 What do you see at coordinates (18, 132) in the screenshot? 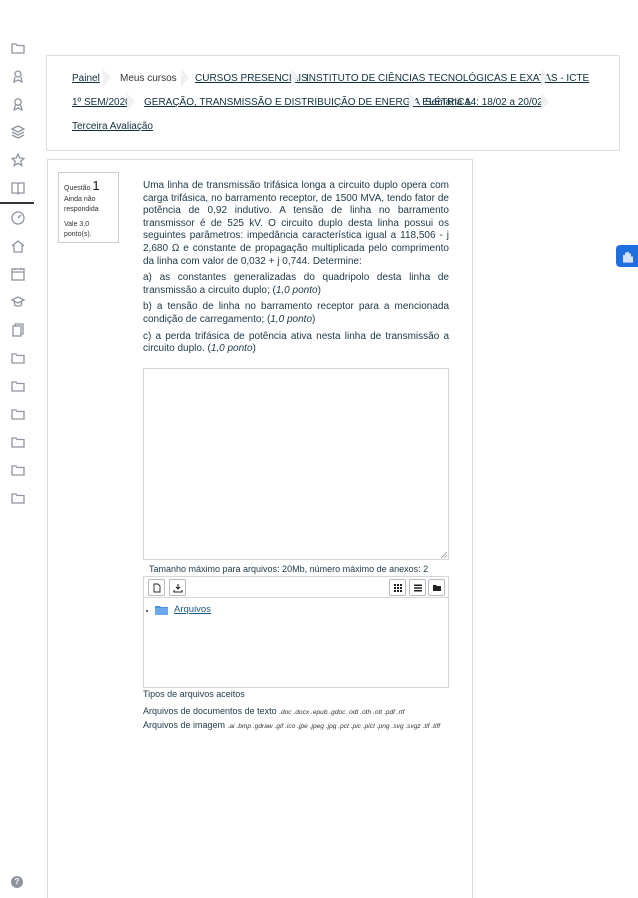
I see `layers-icon` at bounding box center [18, 132].